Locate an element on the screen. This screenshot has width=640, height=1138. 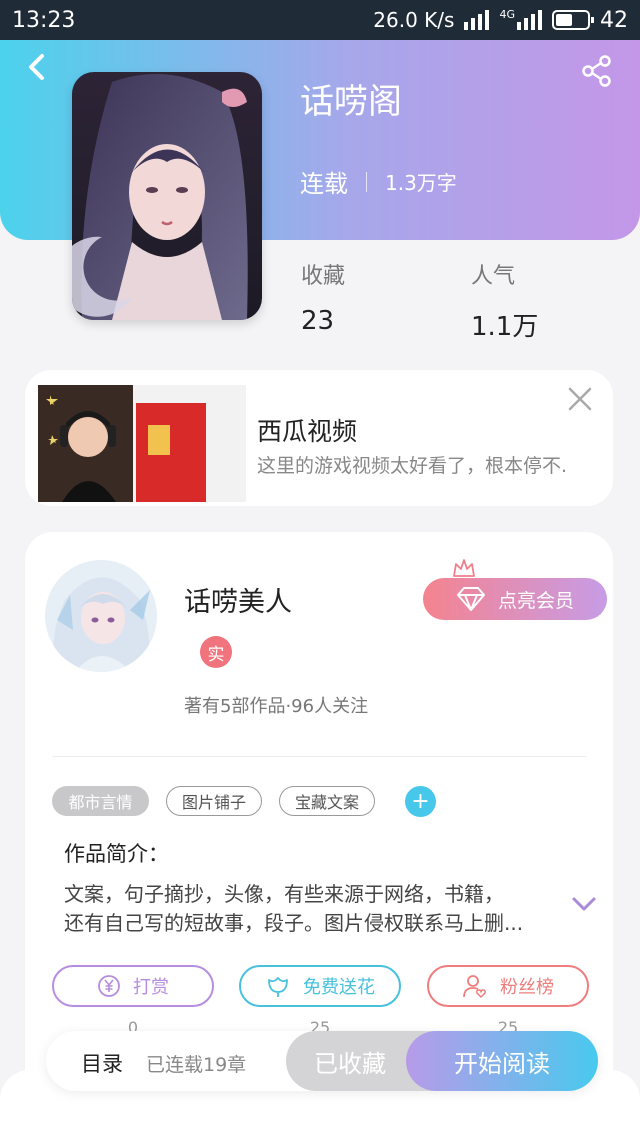
tip-button: 打赏 is located at coordinates (133, 986).